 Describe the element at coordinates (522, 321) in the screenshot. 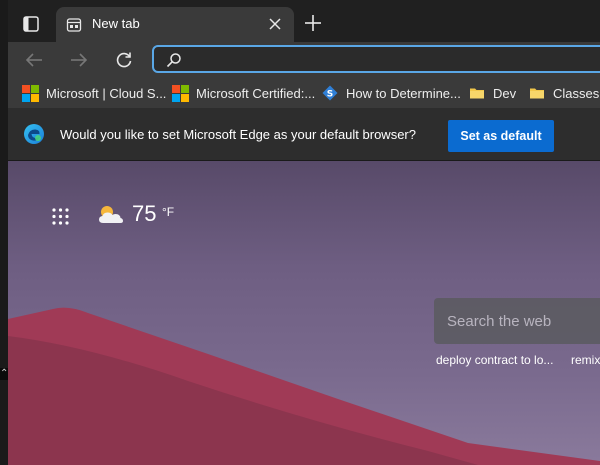

I see `web-search-input` at that location.